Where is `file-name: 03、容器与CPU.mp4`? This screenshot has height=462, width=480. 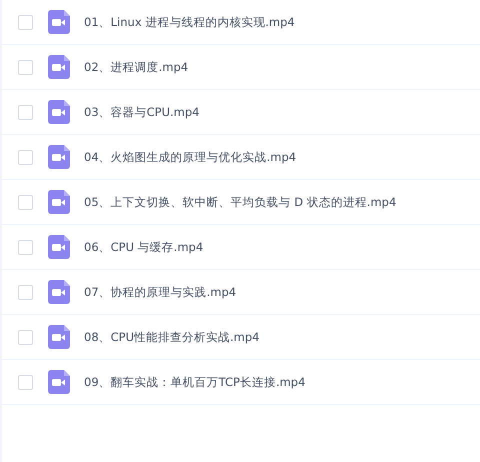 file-name: 03、容器与CPU.mp4 is located at coordinates (142, 112).